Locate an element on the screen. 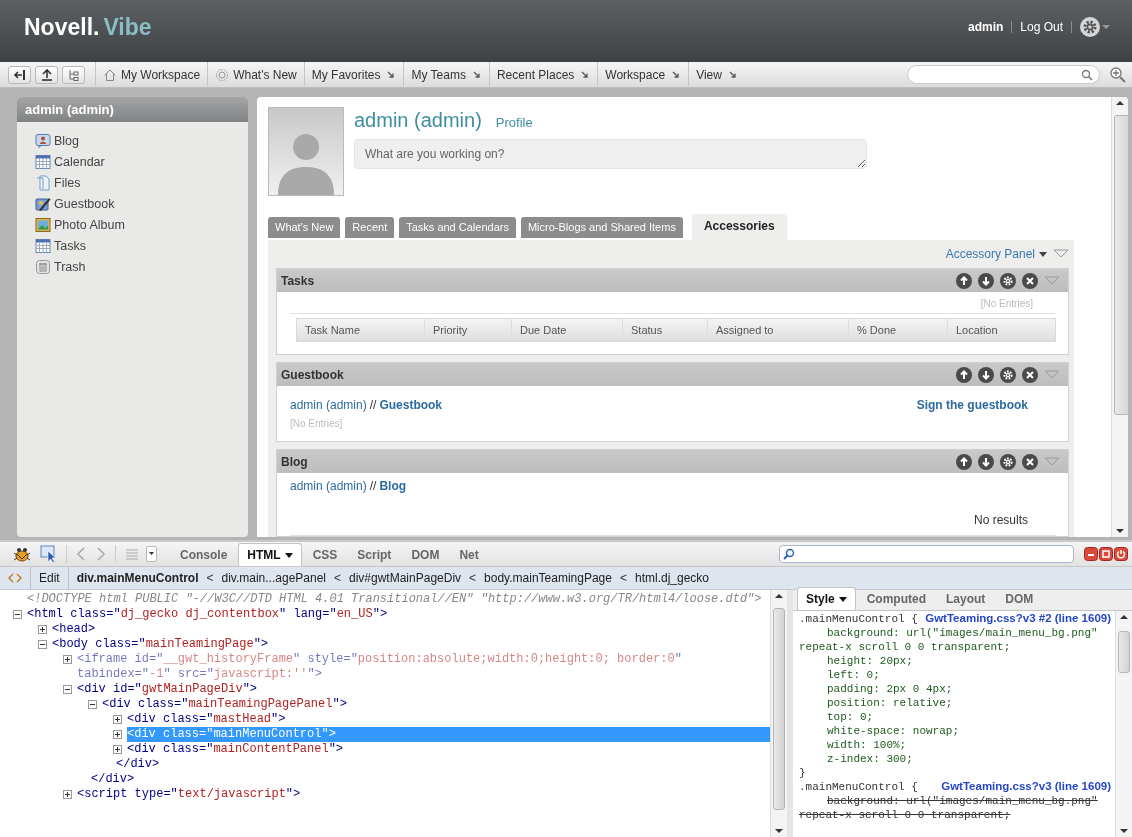 This screenshot has height=837, width=1132. nav-menu-item: View is located at coordinates (716, 74).